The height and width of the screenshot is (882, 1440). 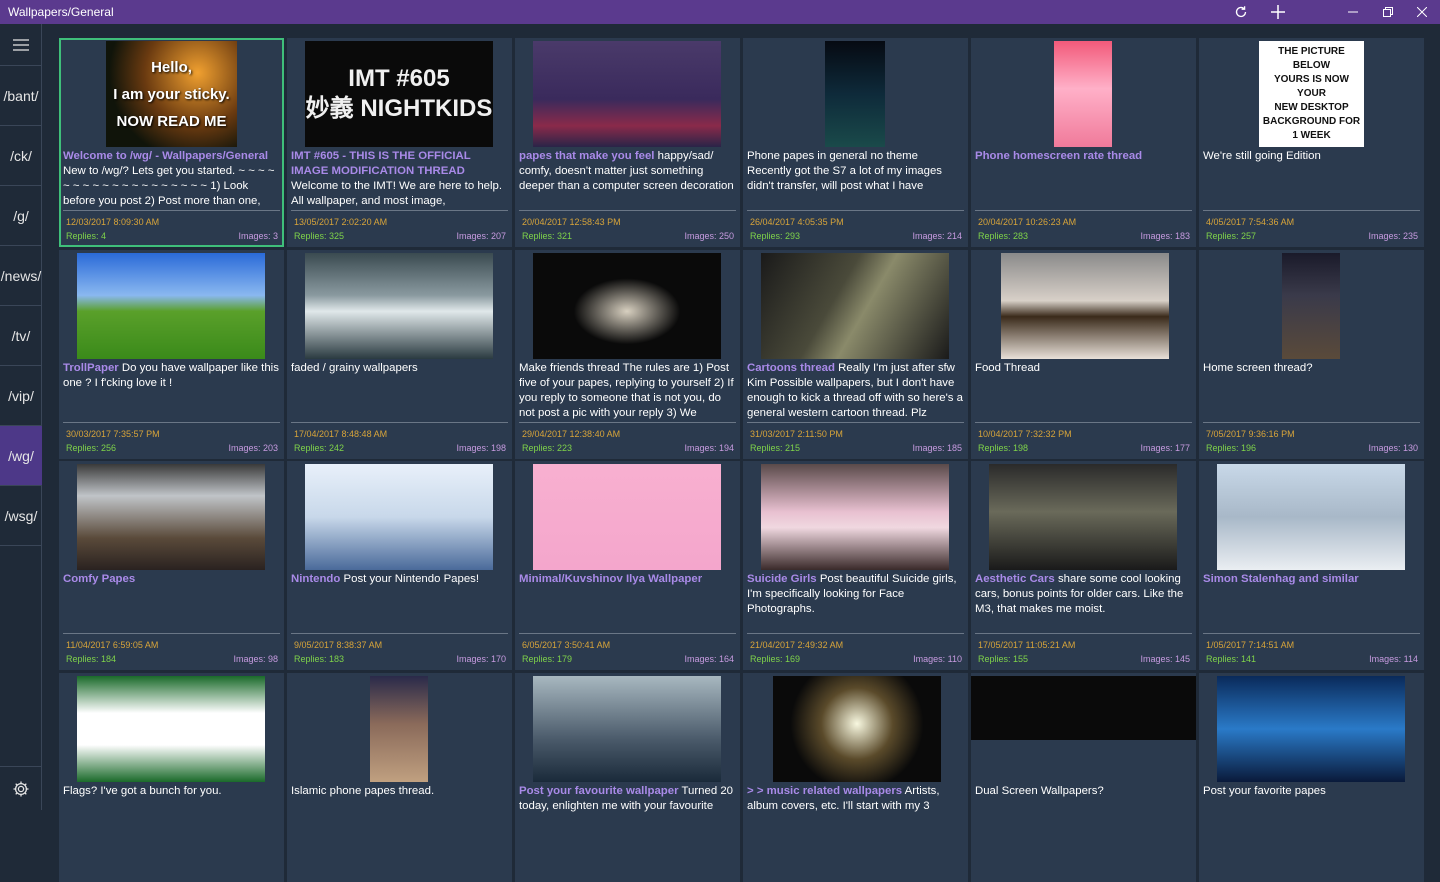 I want to click on thread-card: Flags? I've got a bunch for you., so click(x=171, y=777).